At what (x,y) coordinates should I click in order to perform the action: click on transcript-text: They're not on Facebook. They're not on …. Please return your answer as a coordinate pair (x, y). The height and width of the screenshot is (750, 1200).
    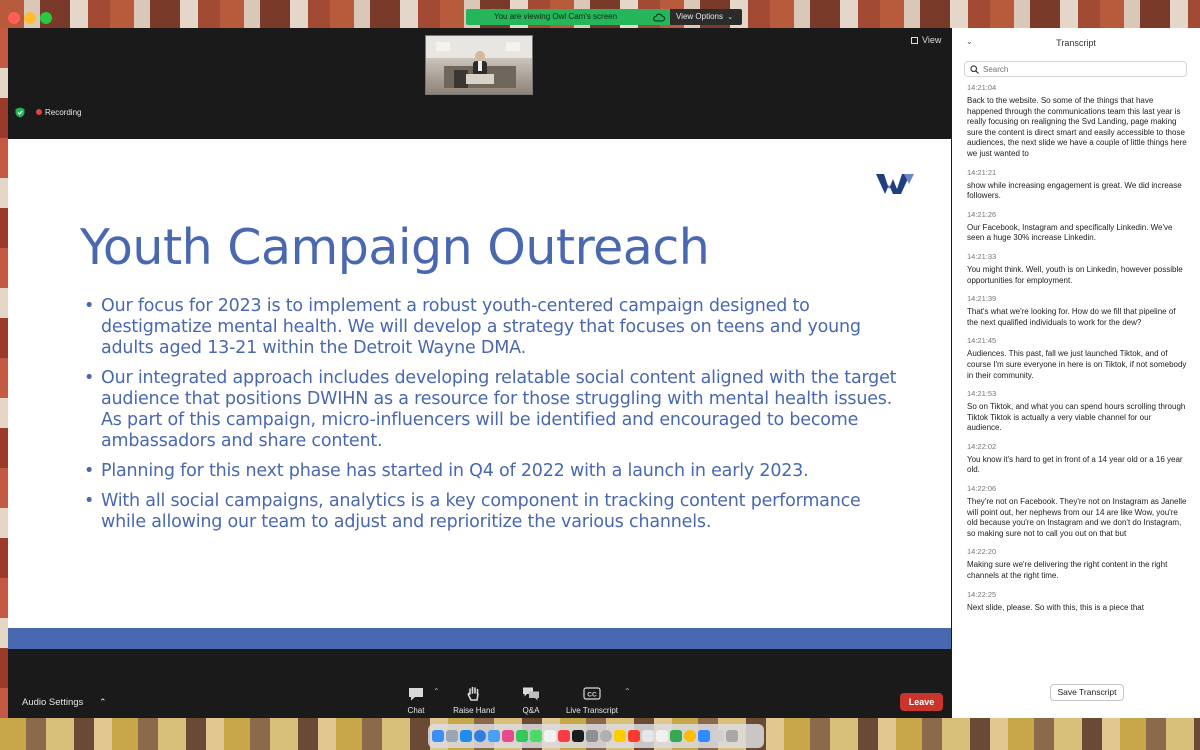
    Looking at the image, I should click on (1077, 517).